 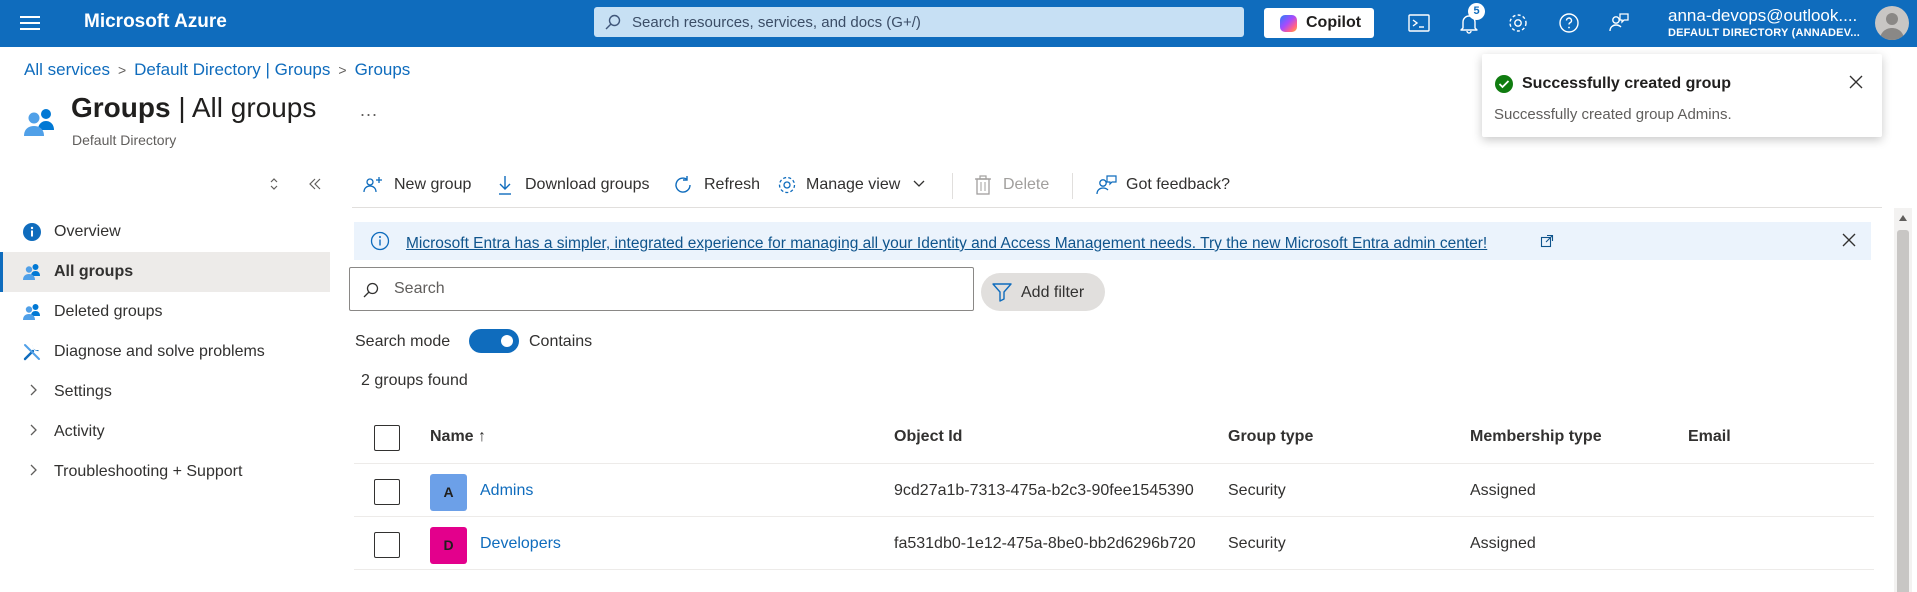 What do you see at coordinates (87, 231) in the screenshot?
I see `sidebar-item-label: Overview` at bounding box center [87, 231].